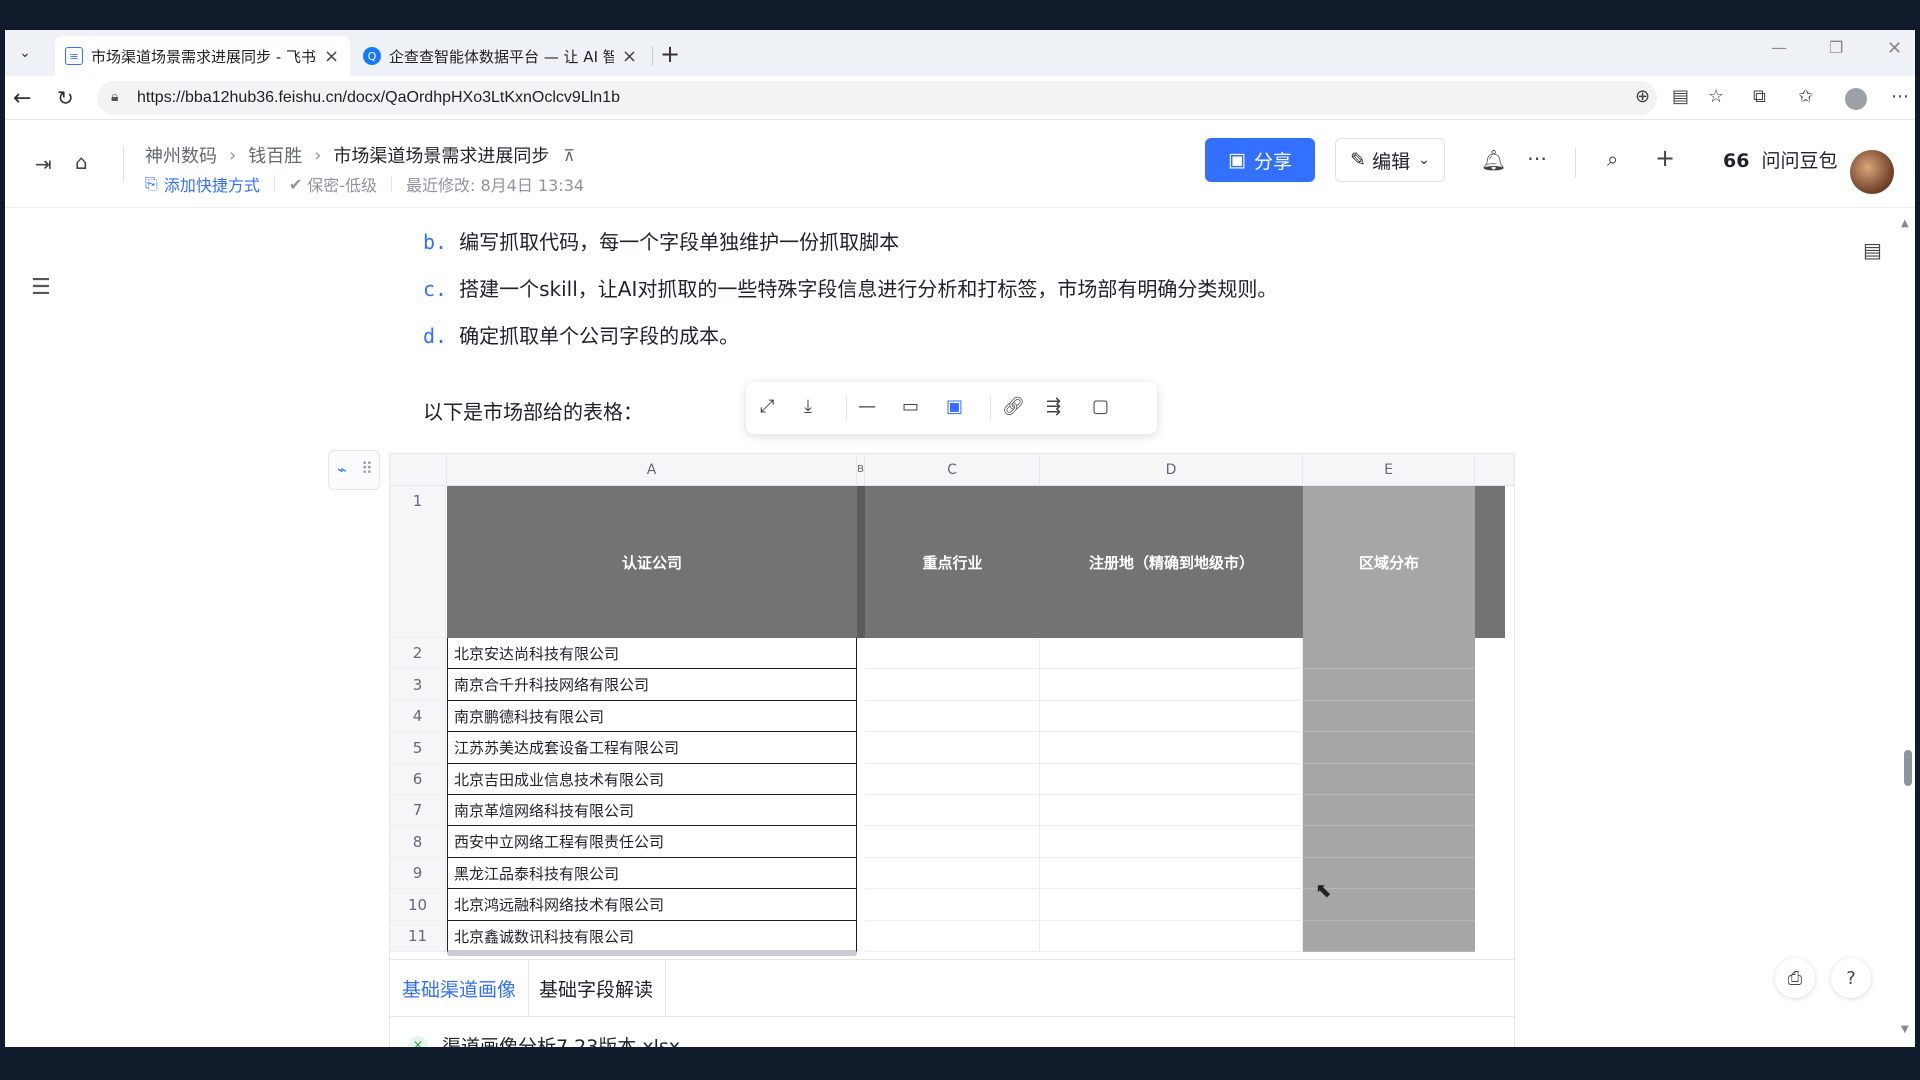 This screenshot has height=1080, width=1920. What do you see at coordinates (1053, 406) in the screenshot?
I see `wrap-text-icon: ⇶` at bounding box center [1053, 406].